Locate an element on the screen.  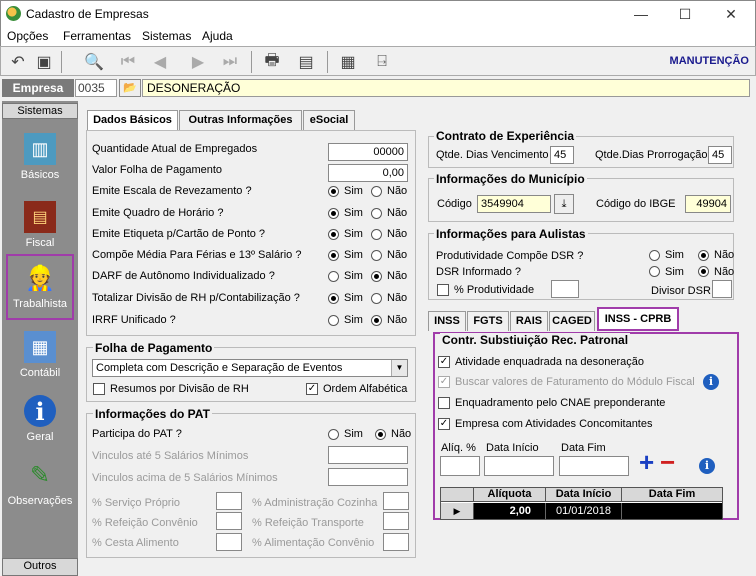
ref-transporte-field is located at coordinates (396, 521).